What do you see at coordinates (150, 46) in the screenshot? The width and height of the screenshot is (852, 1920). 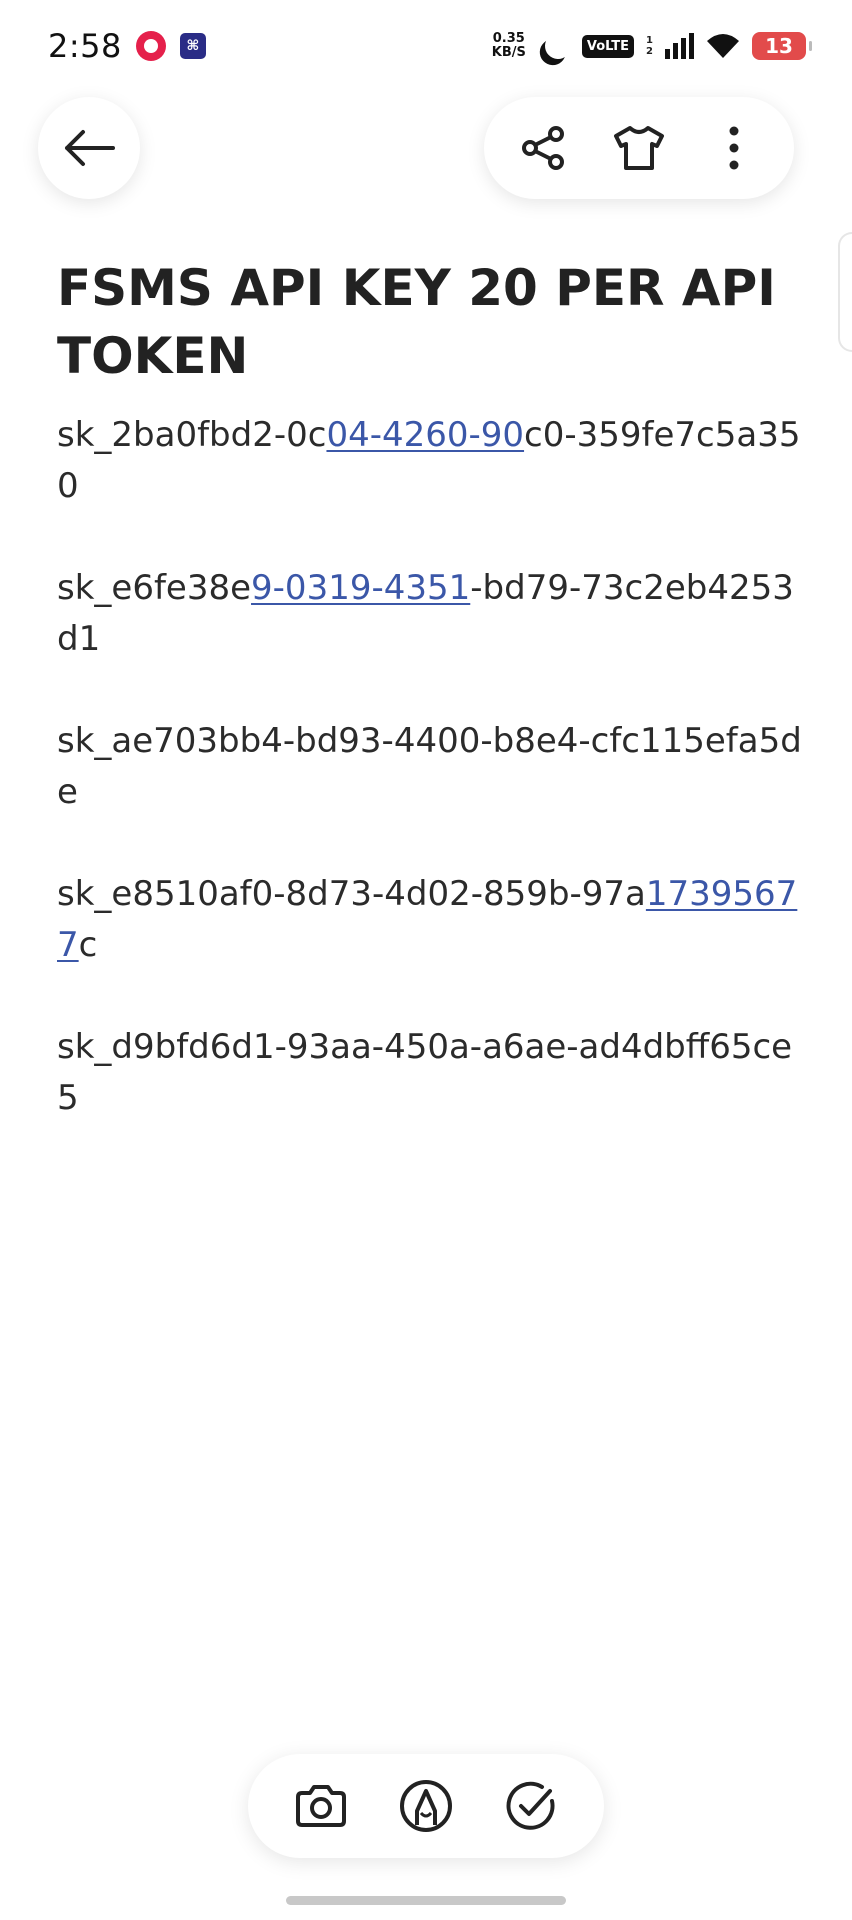 I see `app-notification-icon` at bounding box center [150, 46].